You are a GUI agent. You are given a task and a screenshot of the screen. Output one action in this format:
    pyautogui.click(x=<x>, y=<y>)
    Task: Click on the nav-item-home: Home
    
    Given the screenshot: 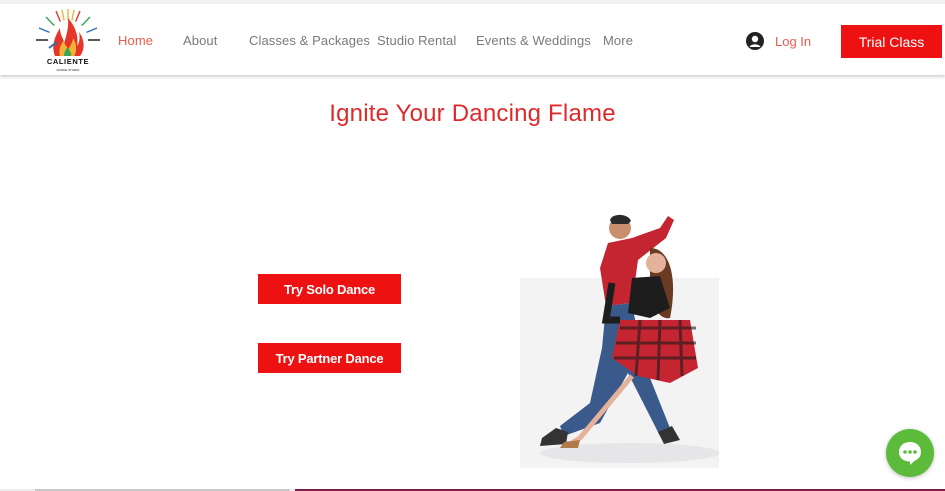 What is the action you would take?
    pyautogui.click(x=135, y=40)
    